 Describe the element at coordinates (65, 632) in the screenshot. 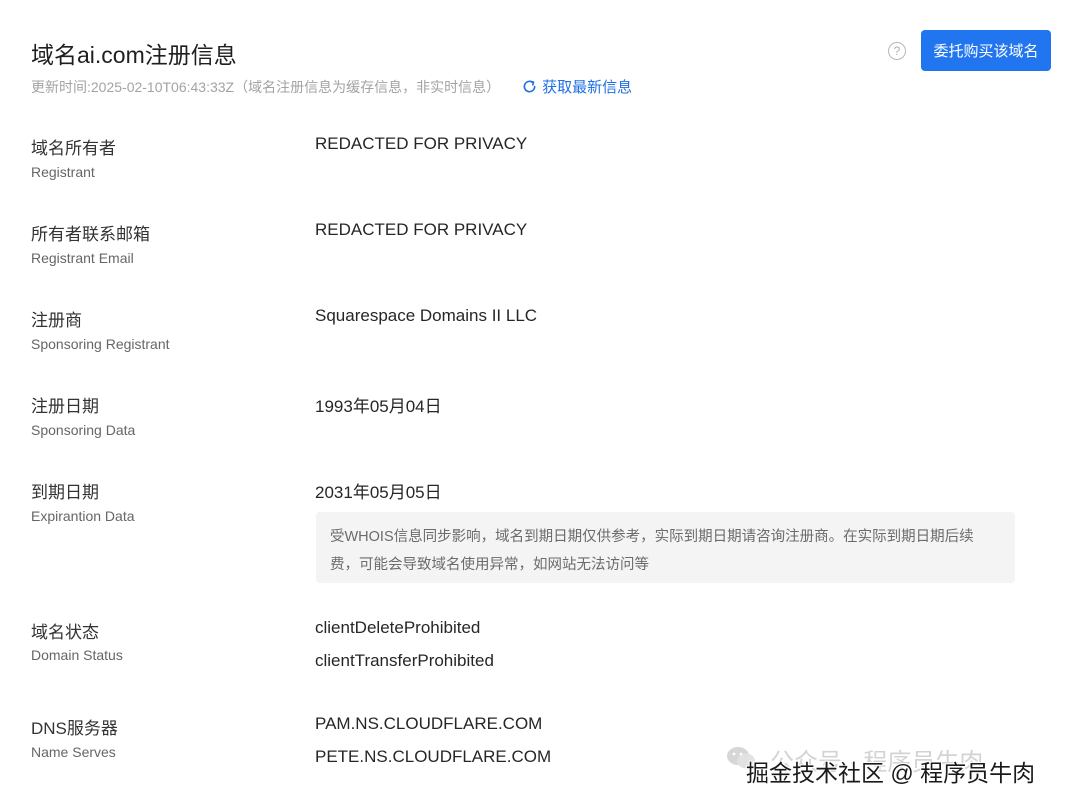

I see `label-status-zh: 域名状态` at that location.